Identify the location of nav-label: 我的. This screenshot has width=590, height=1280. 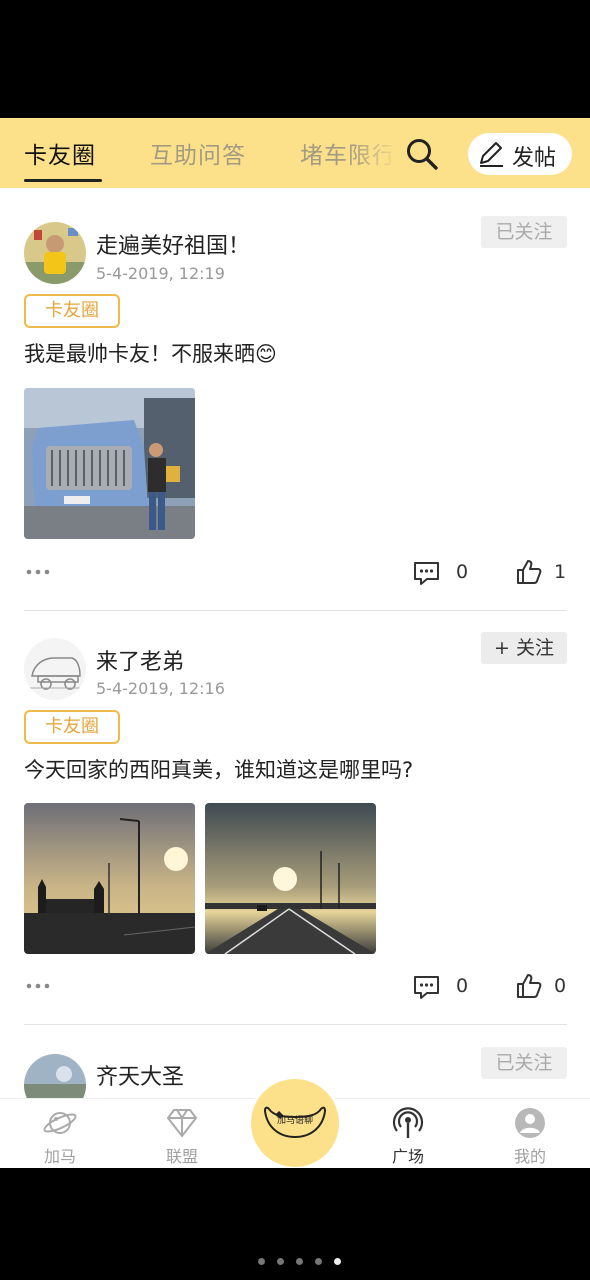
(529, 1156).